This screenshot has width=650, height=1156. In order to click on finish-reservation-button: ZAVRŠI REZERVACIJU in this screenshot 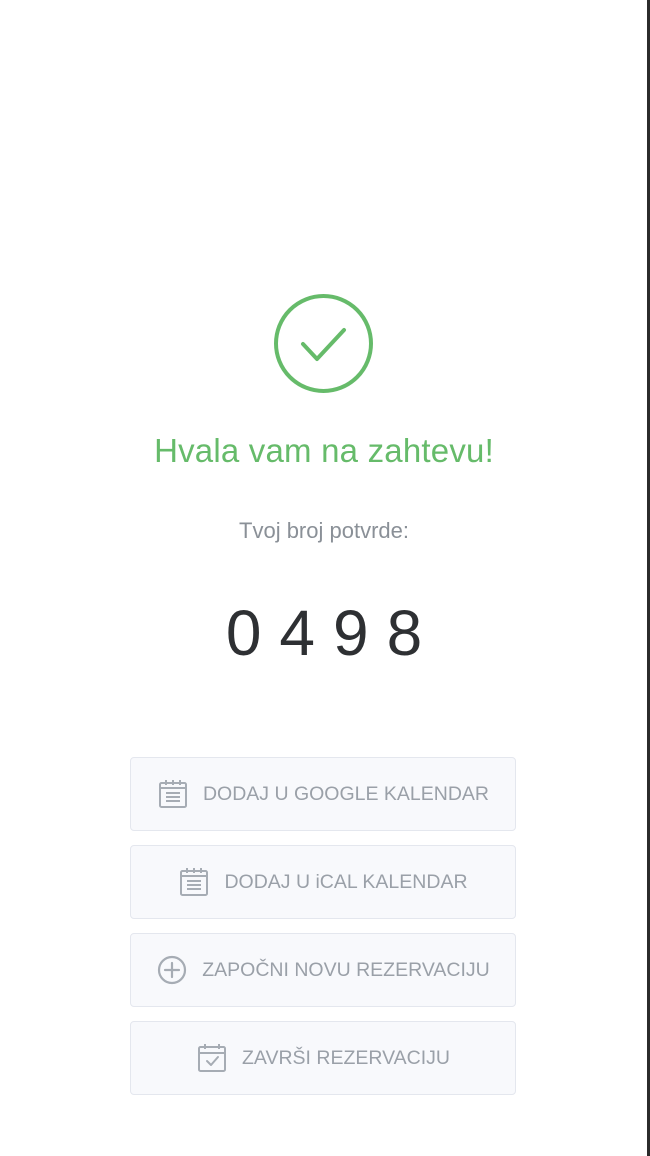, I will do `click(323, 1058)`.